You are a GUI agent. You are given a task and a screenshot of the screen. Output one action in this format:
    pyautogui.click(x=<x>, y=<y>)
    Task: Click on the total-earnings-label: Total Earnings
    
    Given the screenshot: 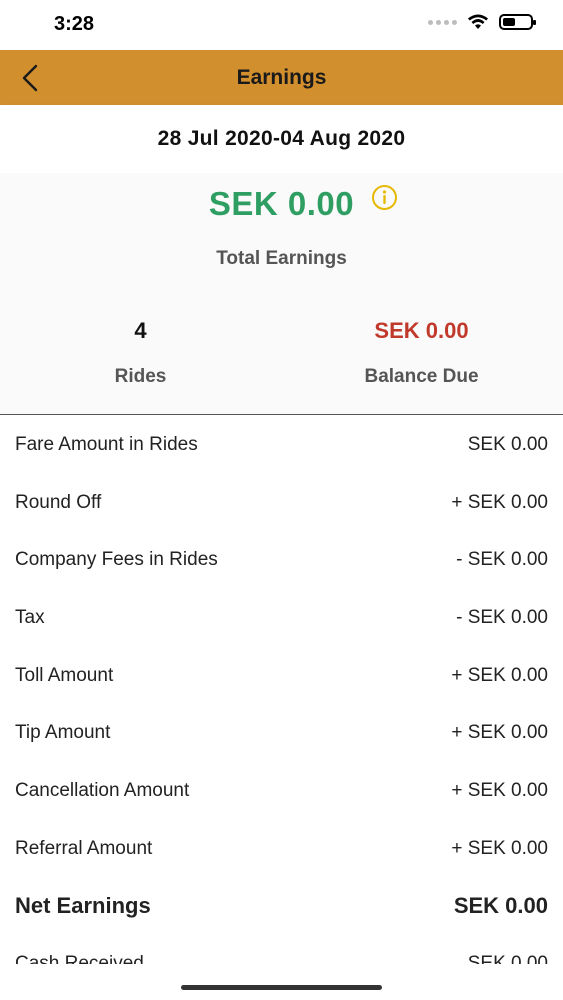 What is the action you would take?
    pyautogui.click(x=281, y=258)
    